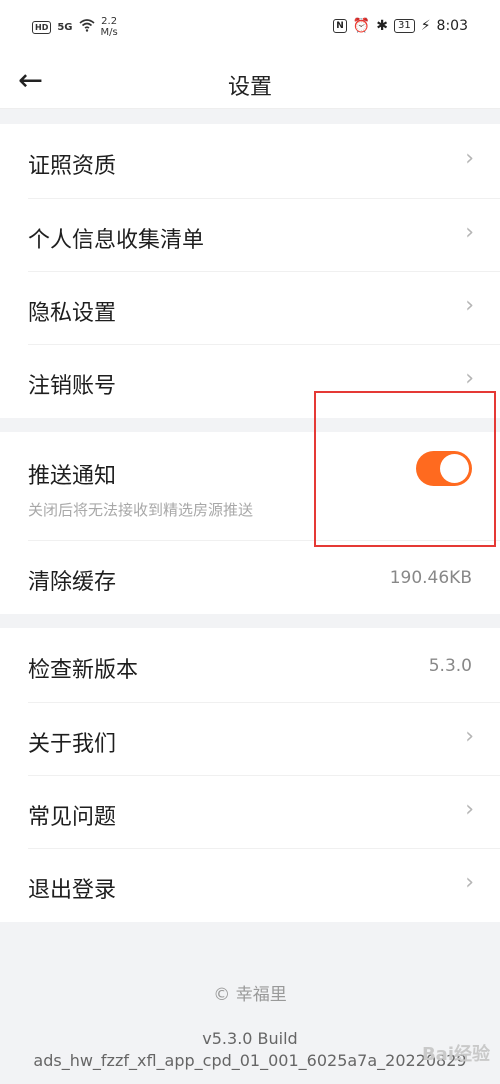 The image size is (500, 1084). What do you see at coordinates (250, 307) in the screenshot?
I see `row-privacy-settings: 隐私设置 ›` at bounding box center [250, 307].